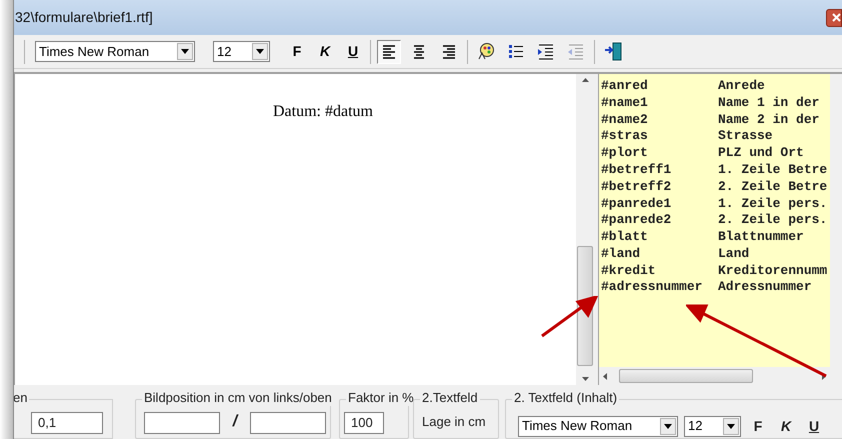 Image resolution: width=842 pixels, height=439 pixels. What do you see at coordinates (238, 398) in the screenshot?
I see `group-label: Bildposition in cm von links/oben` at bounding box center [238, 398].